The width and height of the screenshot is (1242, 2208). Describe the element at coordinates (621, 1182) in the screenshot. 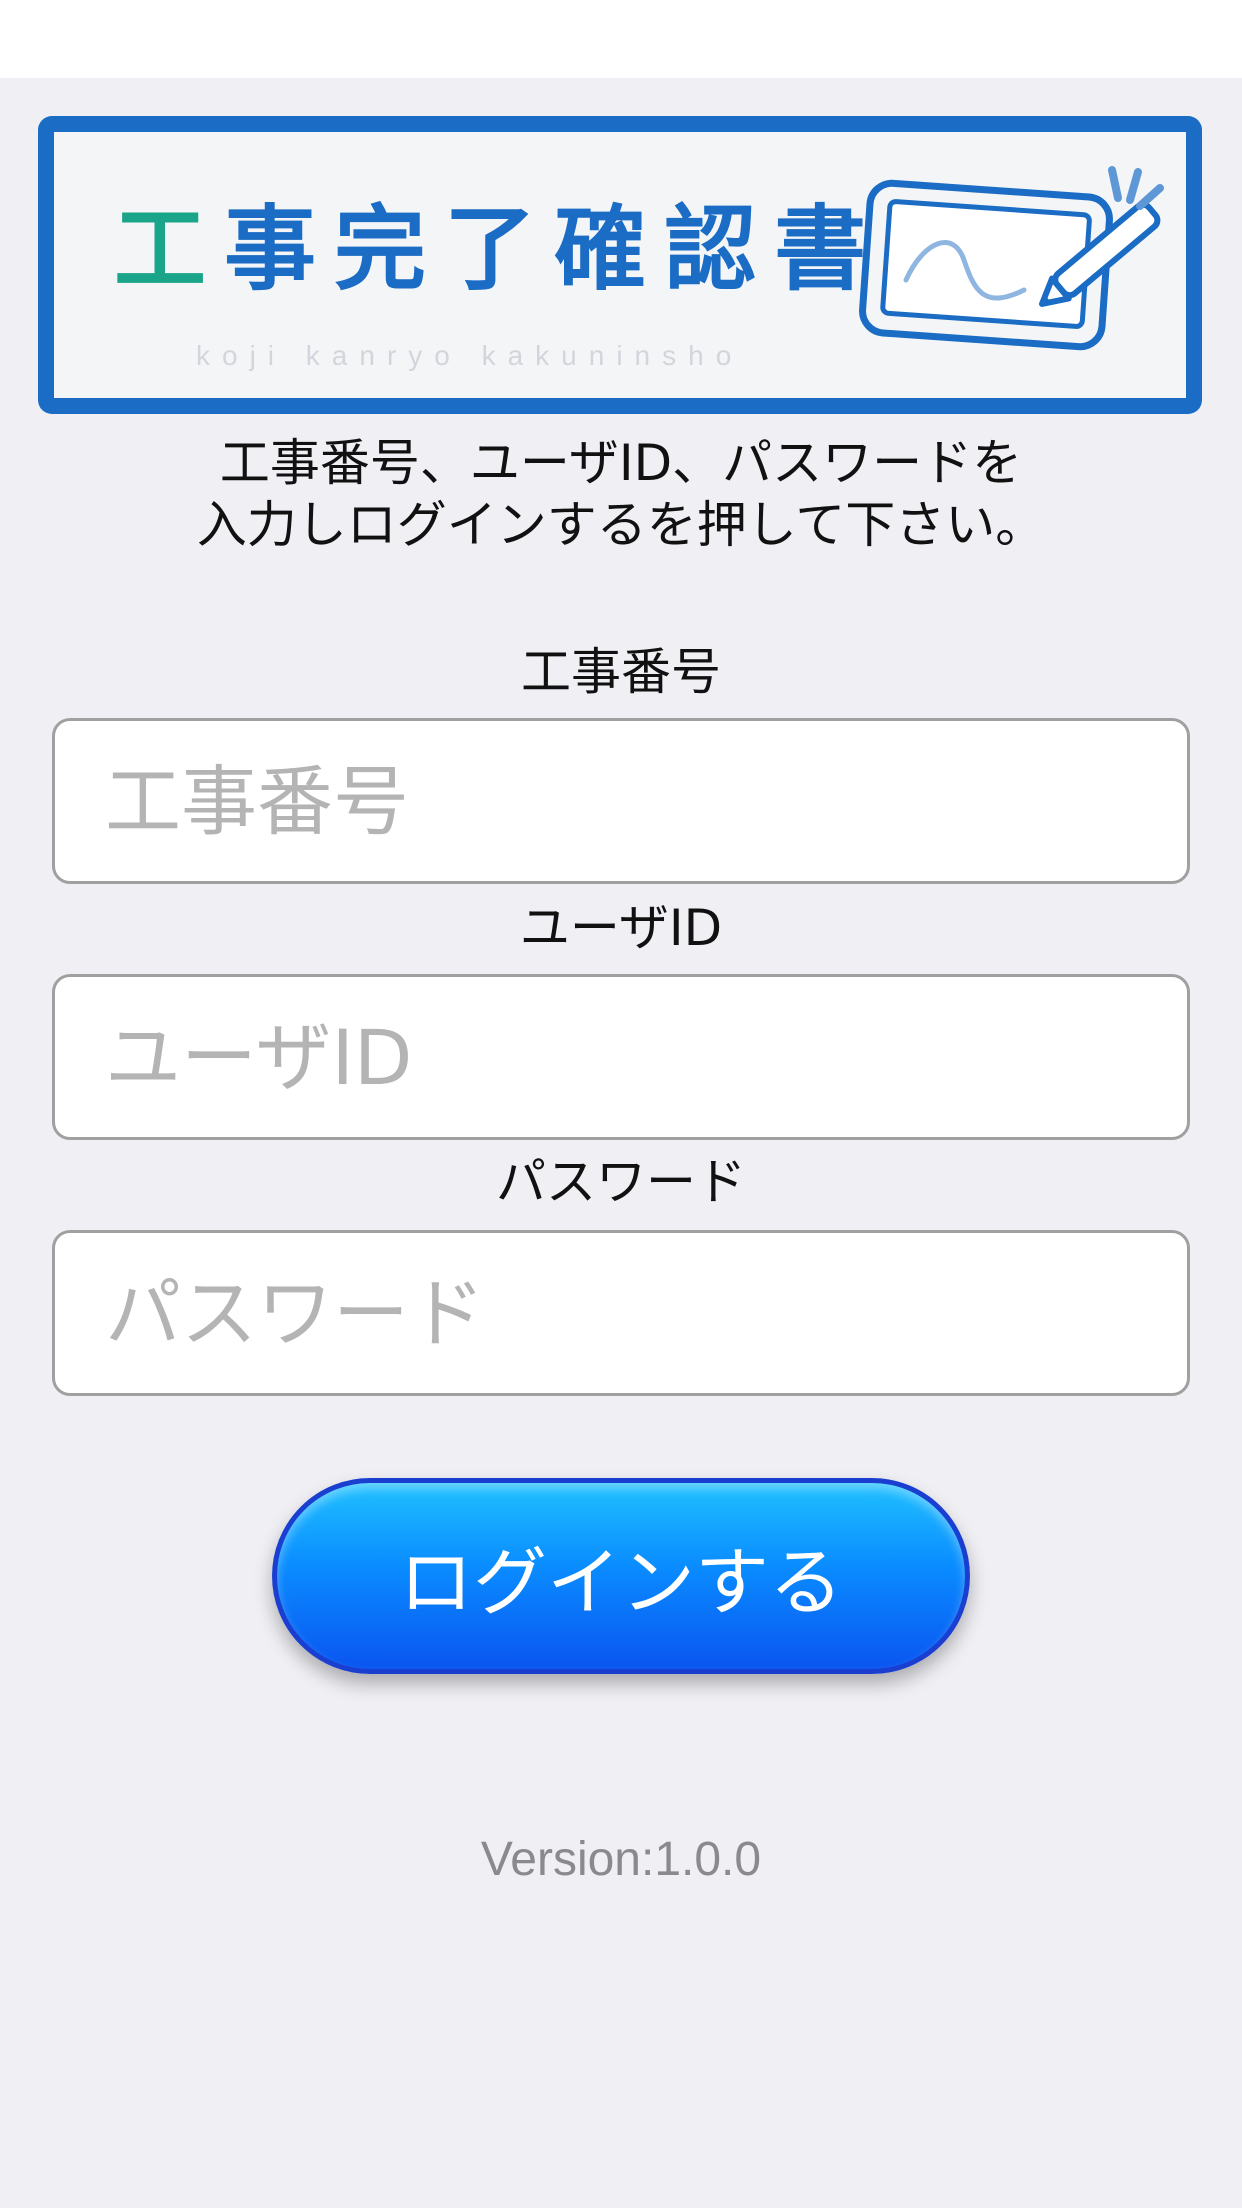

I see `password-label: パスワード` at that location.